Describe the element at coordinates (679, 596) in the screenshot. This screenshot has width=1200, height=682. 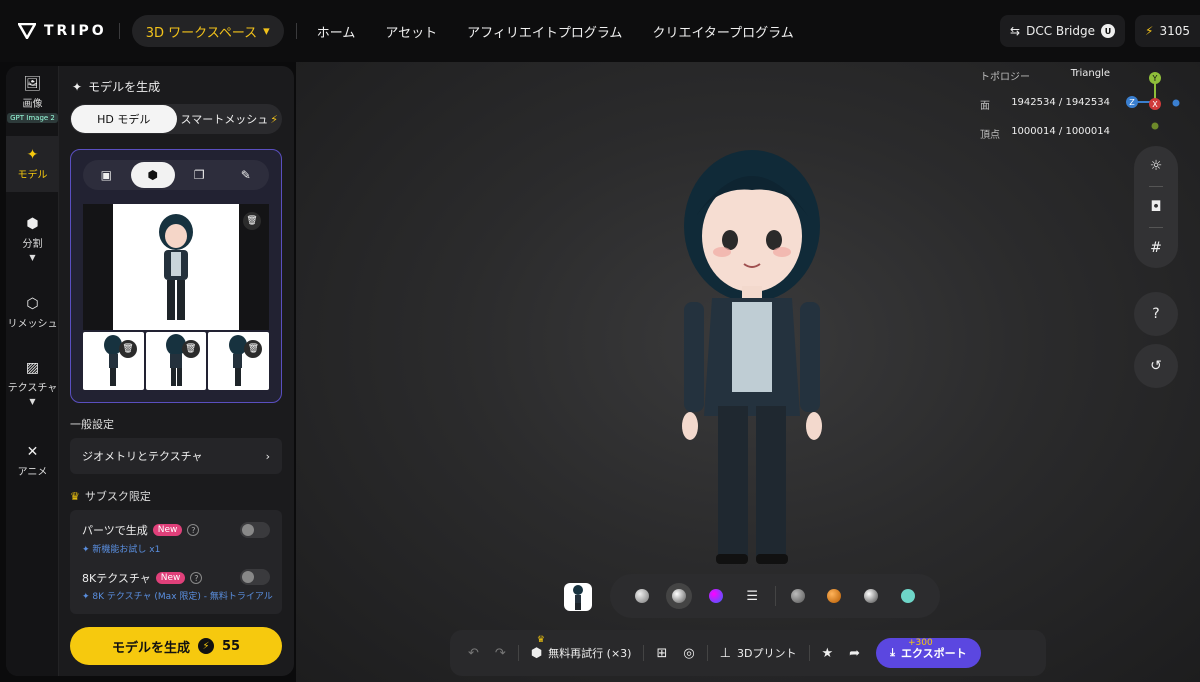
I see `material-chrome` at that location.